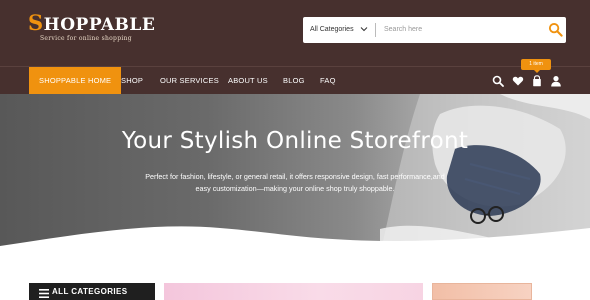  I want to click on promo-banner-main, so click(293, 291).